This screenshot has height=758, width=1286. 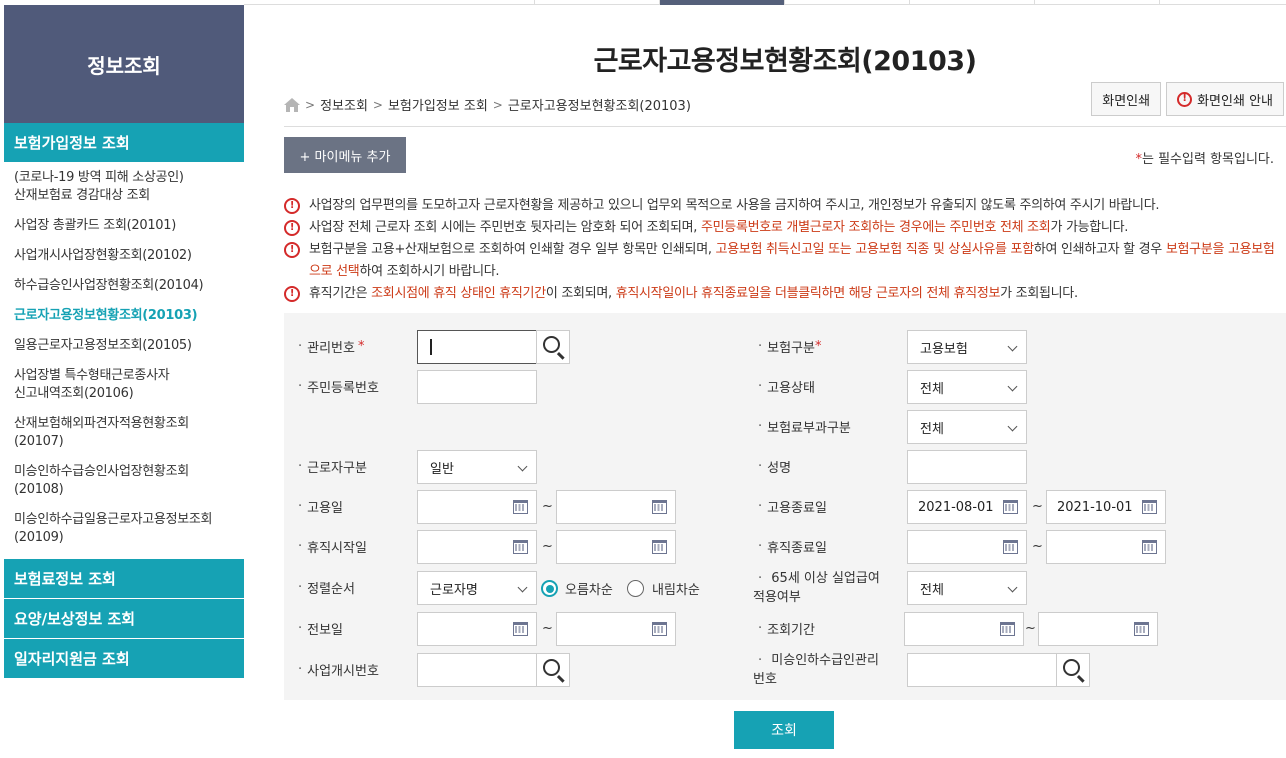 I want to click on employment-status-label-text: 고용상태, so click(x=791, y=388).